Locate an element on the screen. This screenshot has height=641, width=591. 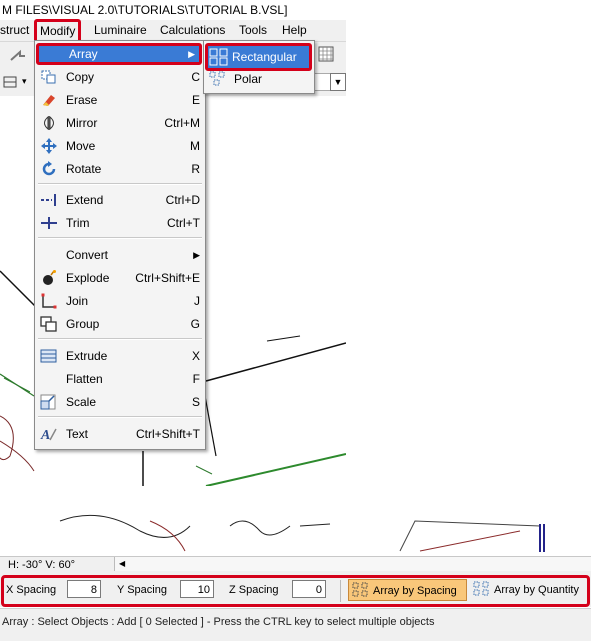
menu-item-shortcut: Ctrl+D is located at coordinates (182, 200).